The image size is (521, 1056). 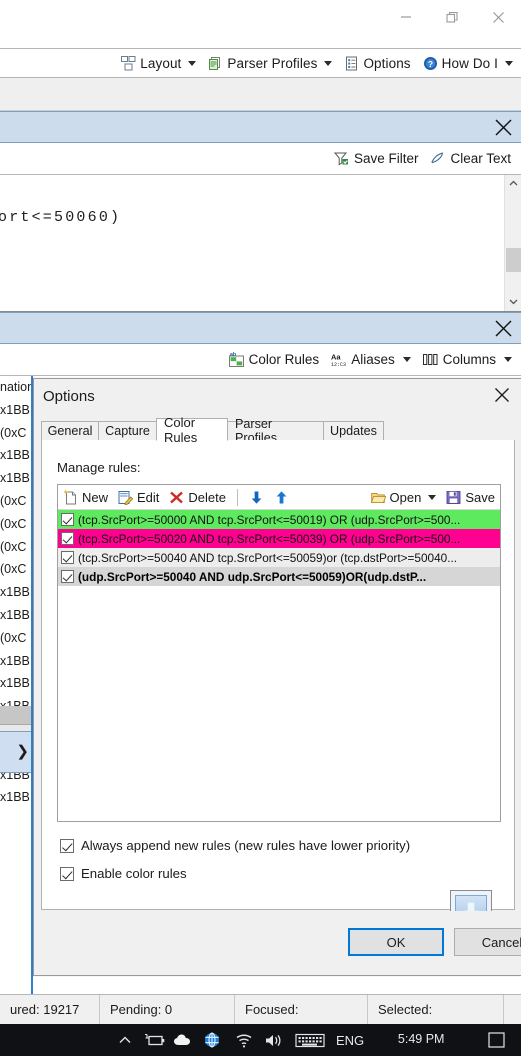 I want to click on onedrive-cloud-icon, so click(x=184, y=1040).